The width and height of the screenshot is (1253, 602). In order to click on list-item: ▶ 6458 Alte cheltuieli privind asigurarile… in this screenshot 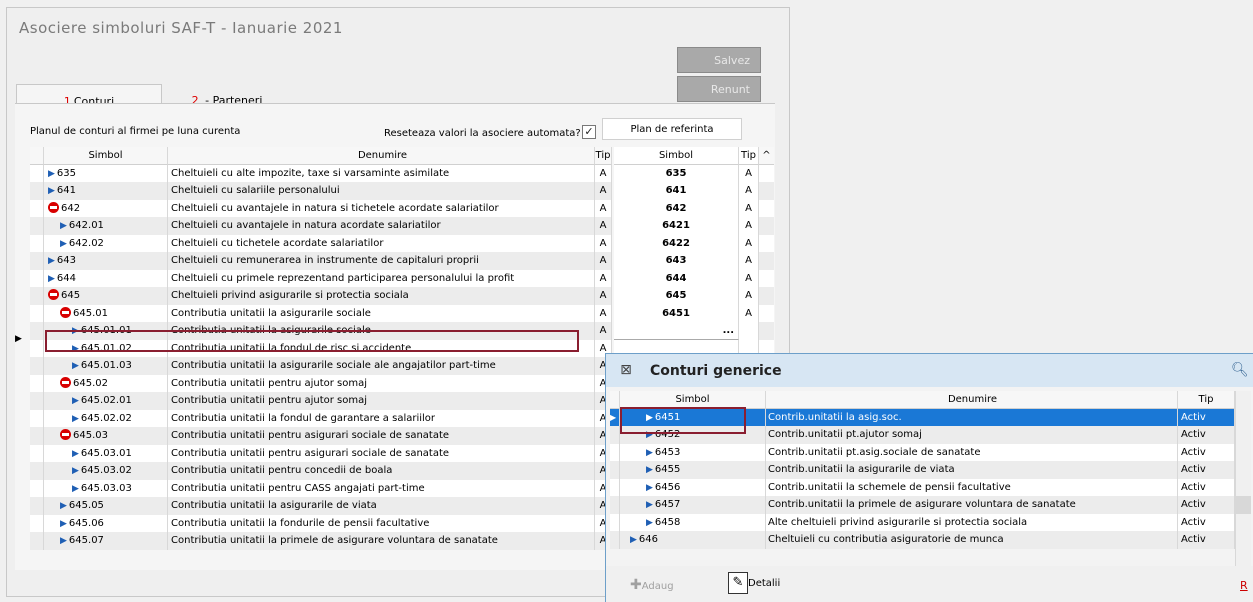, I will do `click(922, 522)`.